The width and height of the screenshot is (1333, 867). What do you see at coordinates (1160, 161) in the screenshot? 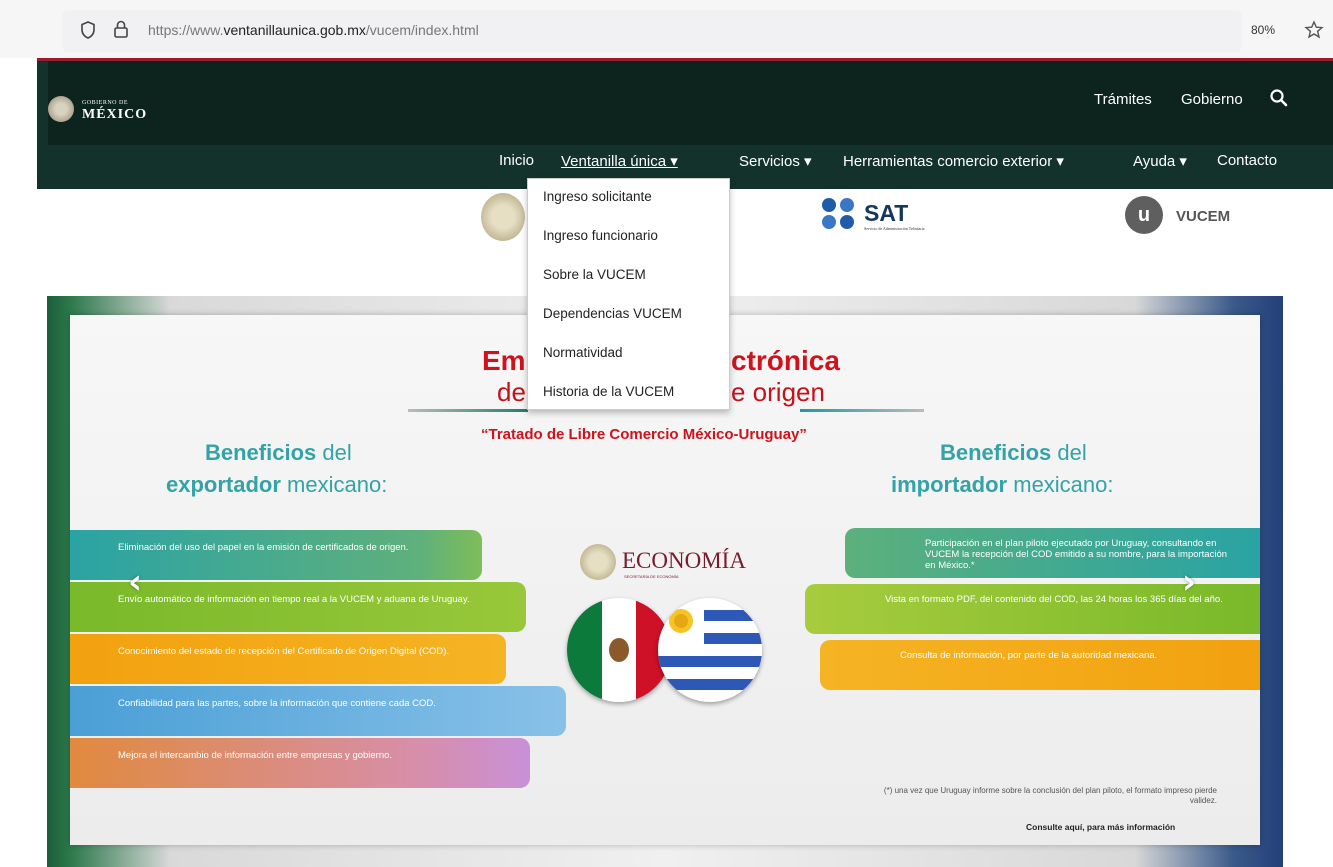
I see `nav-ayuda: Ayuda ▾` at bounding box center [1160, 161].